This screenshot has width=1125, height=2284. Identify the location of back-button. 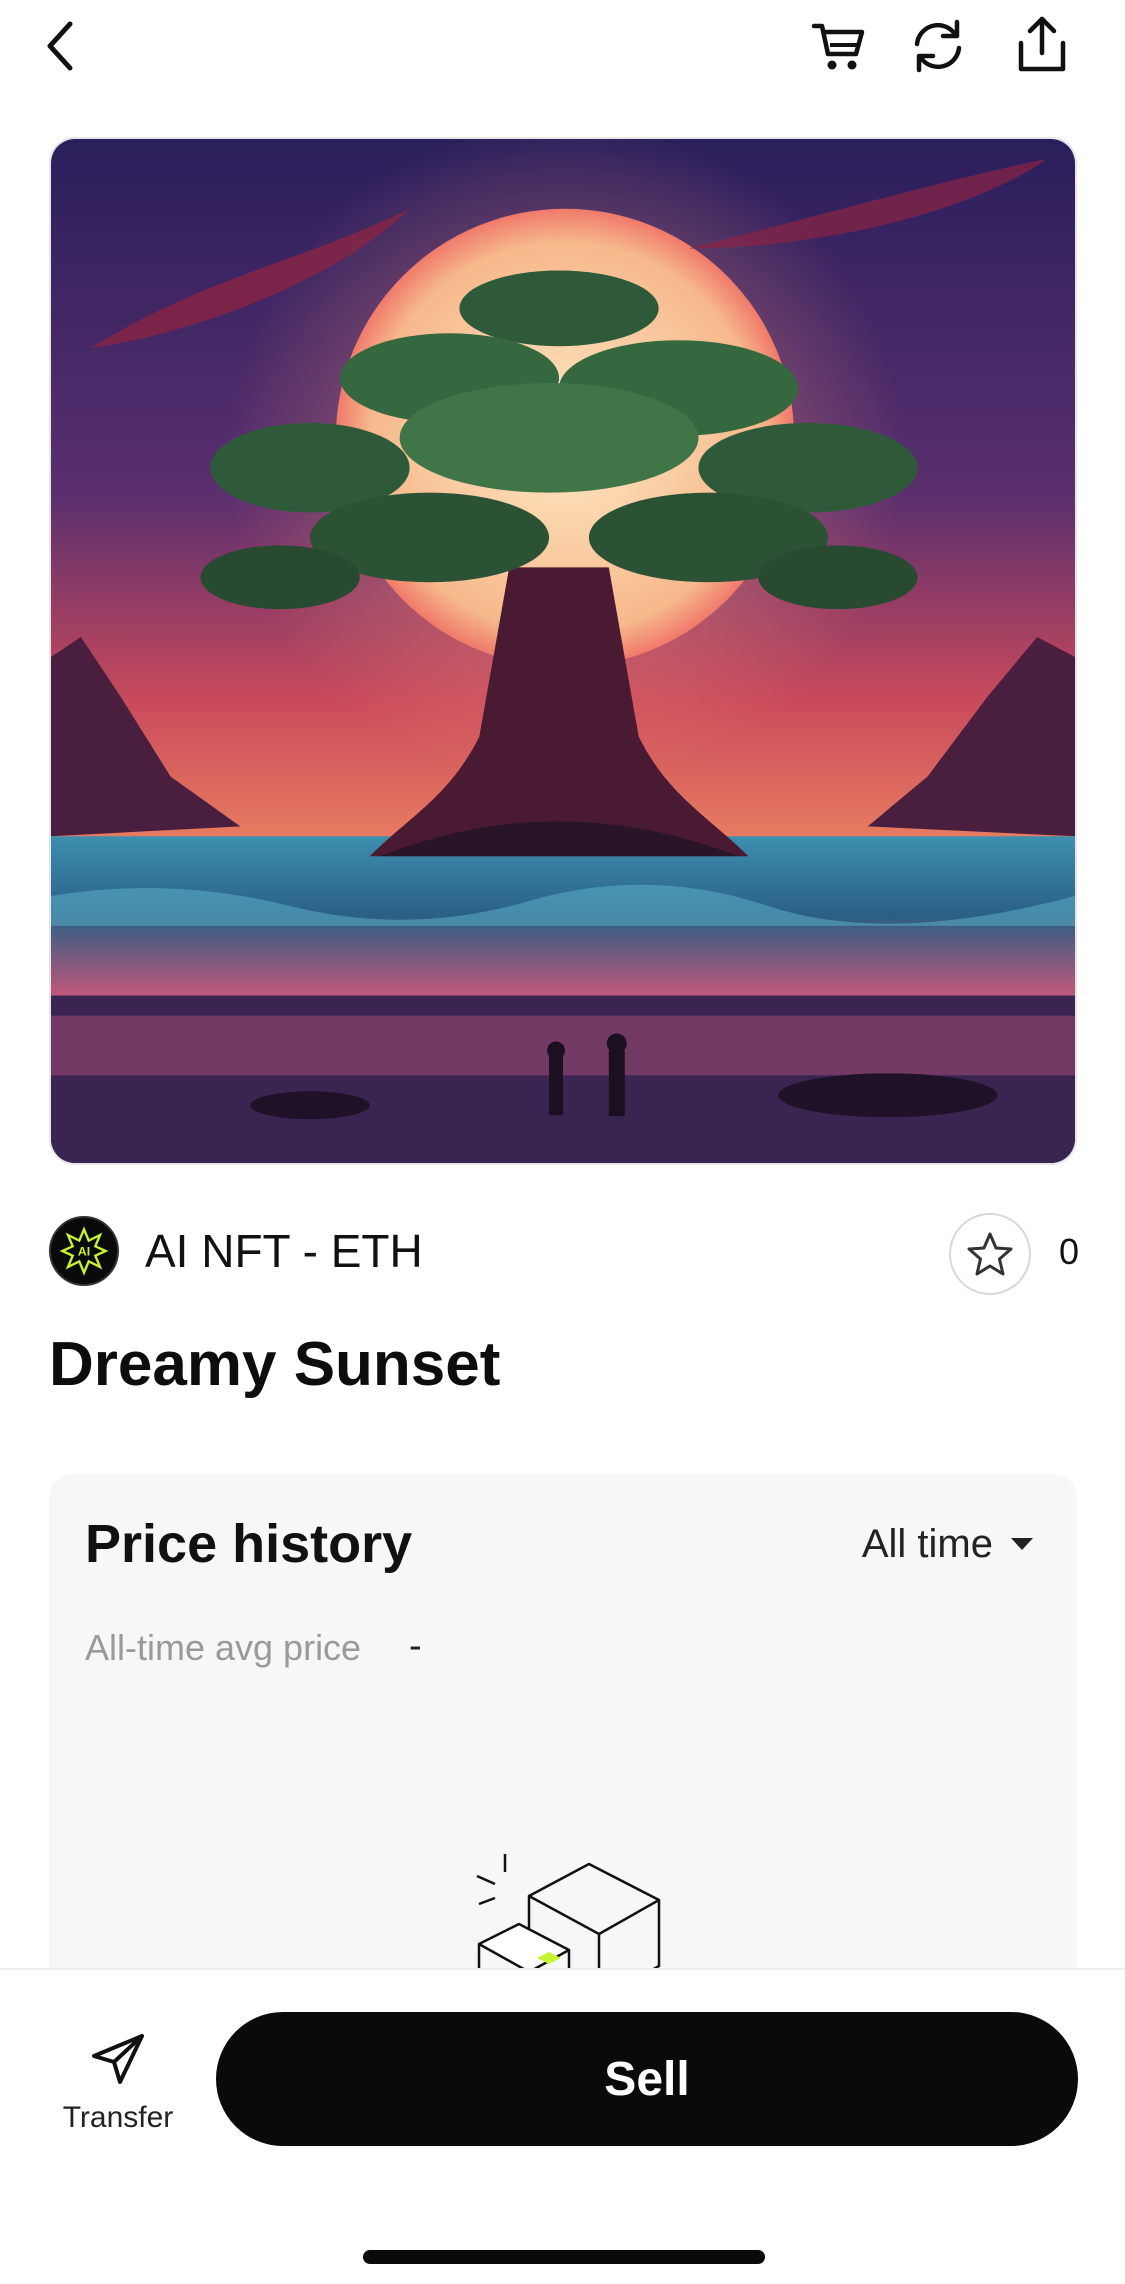
(60, 46).